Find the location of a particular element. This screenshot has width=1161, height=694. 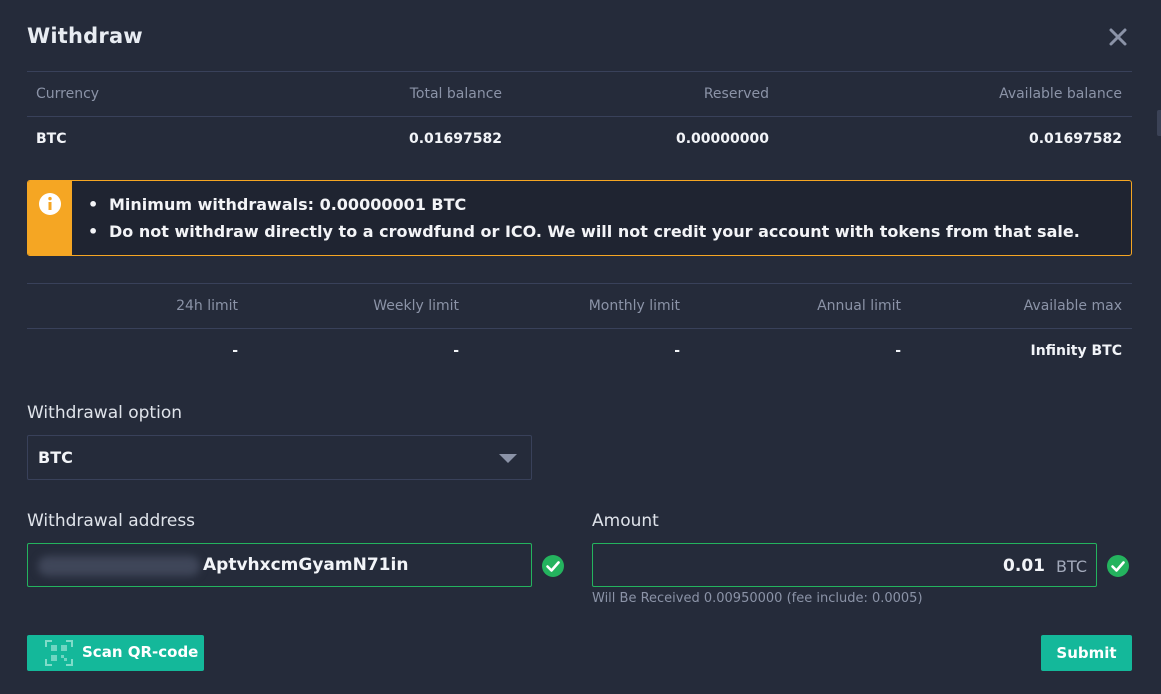

header-reserved: Reserved is located at coordinates (736, 94).